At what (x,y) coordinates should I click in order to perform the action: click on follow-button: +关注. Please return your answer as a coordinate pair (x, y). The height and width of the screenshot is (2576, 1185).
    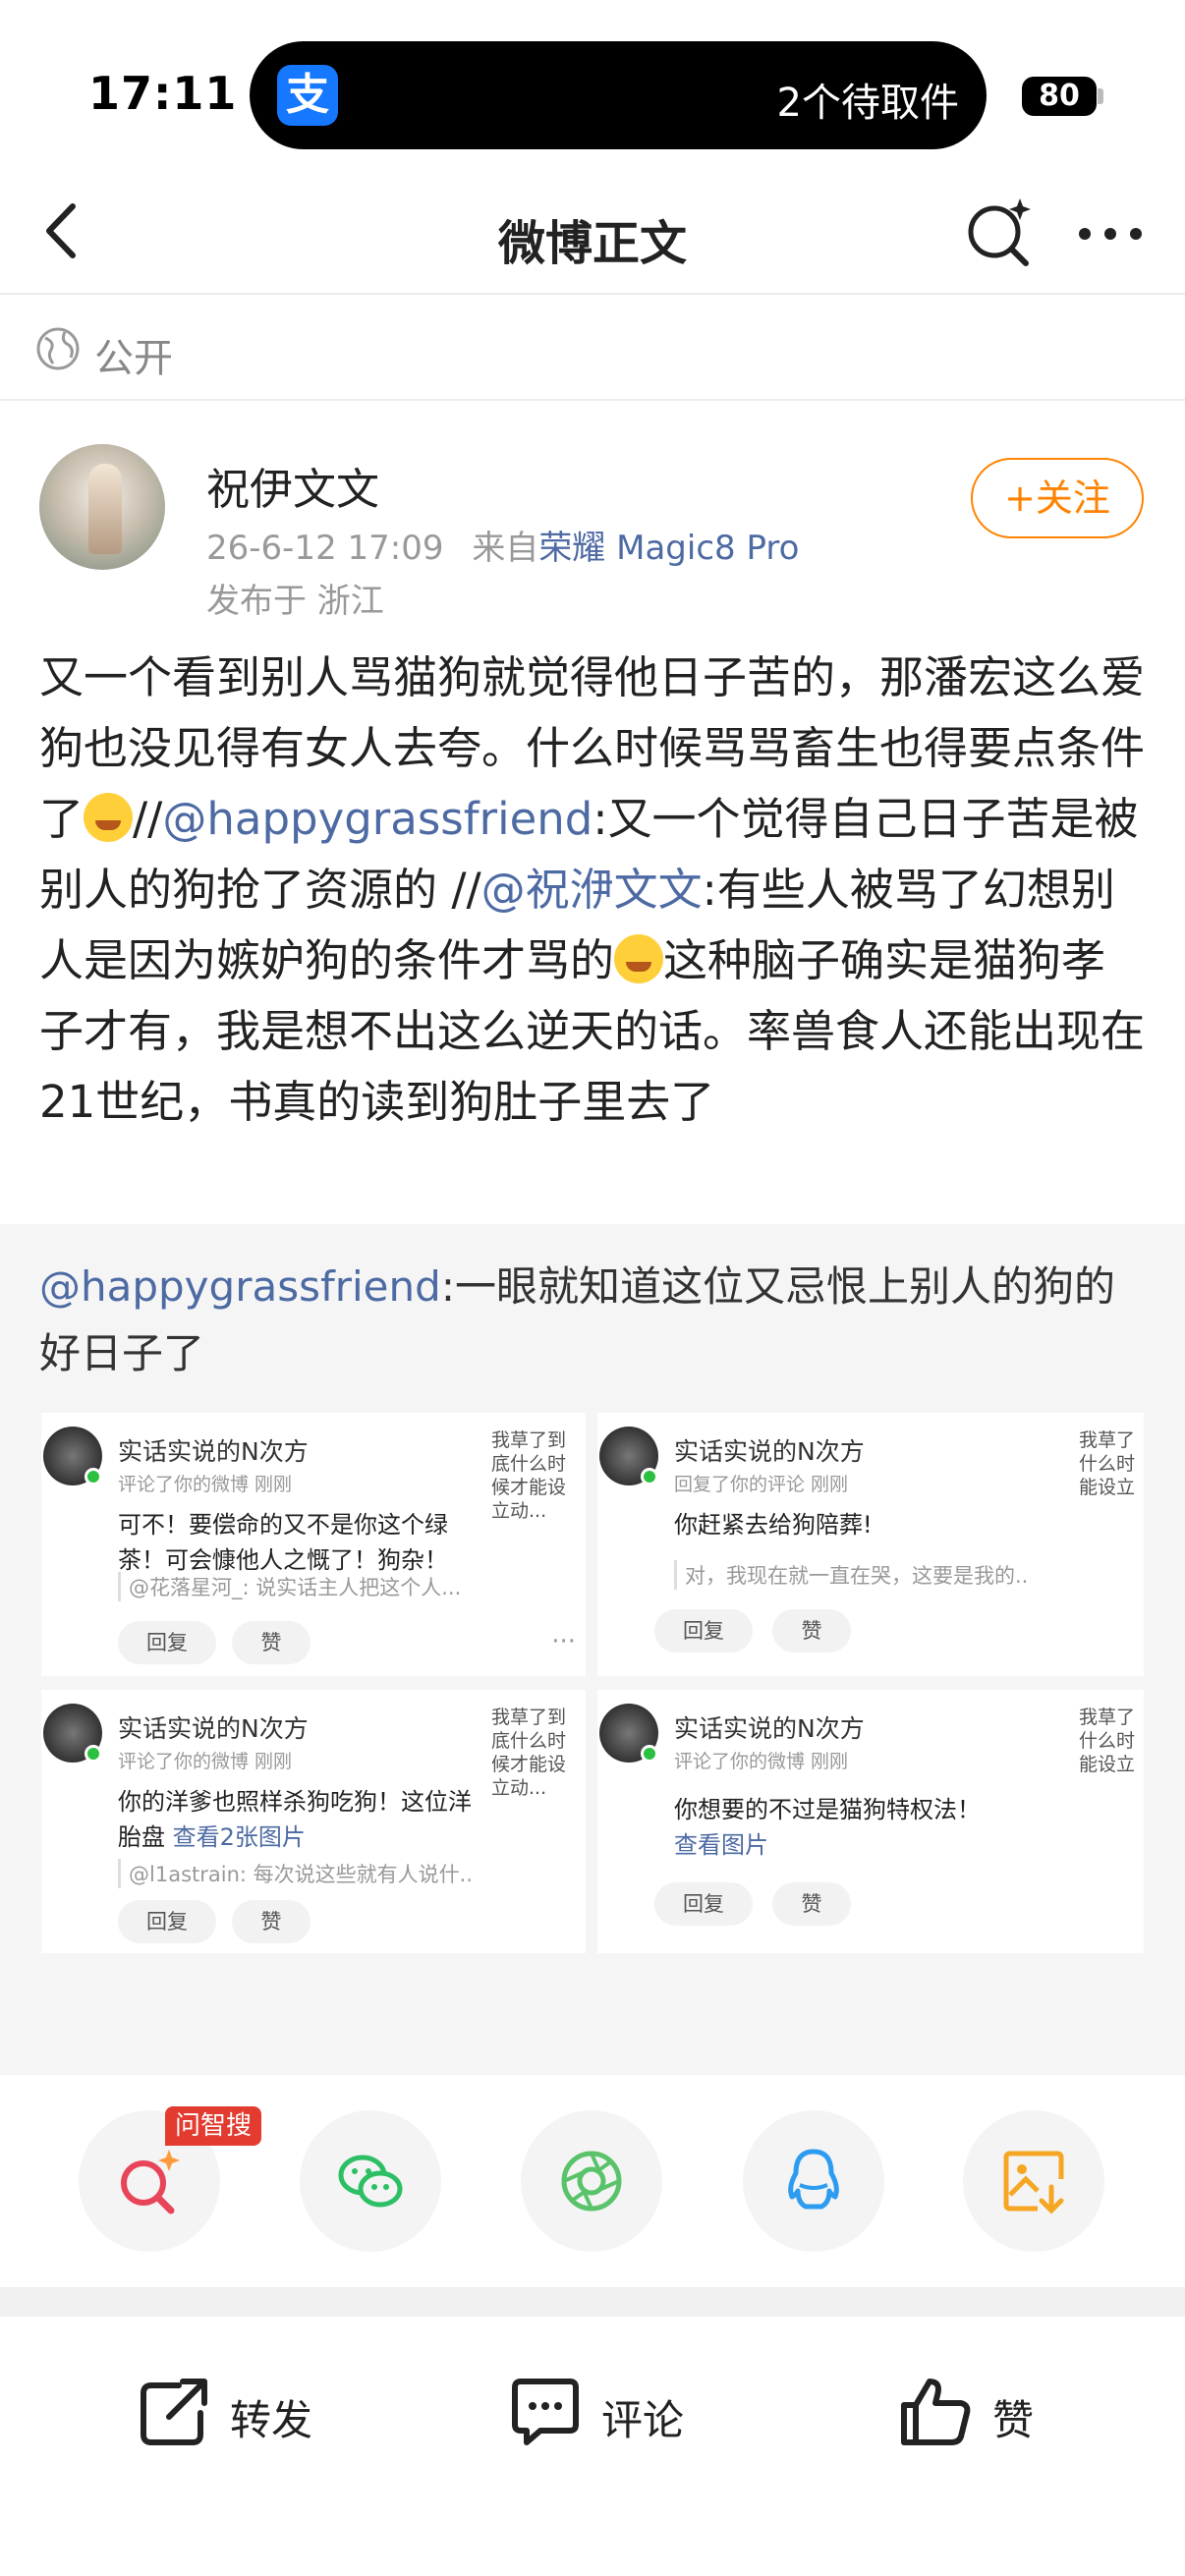
    Looking at the image, I should click on (1057, 498).